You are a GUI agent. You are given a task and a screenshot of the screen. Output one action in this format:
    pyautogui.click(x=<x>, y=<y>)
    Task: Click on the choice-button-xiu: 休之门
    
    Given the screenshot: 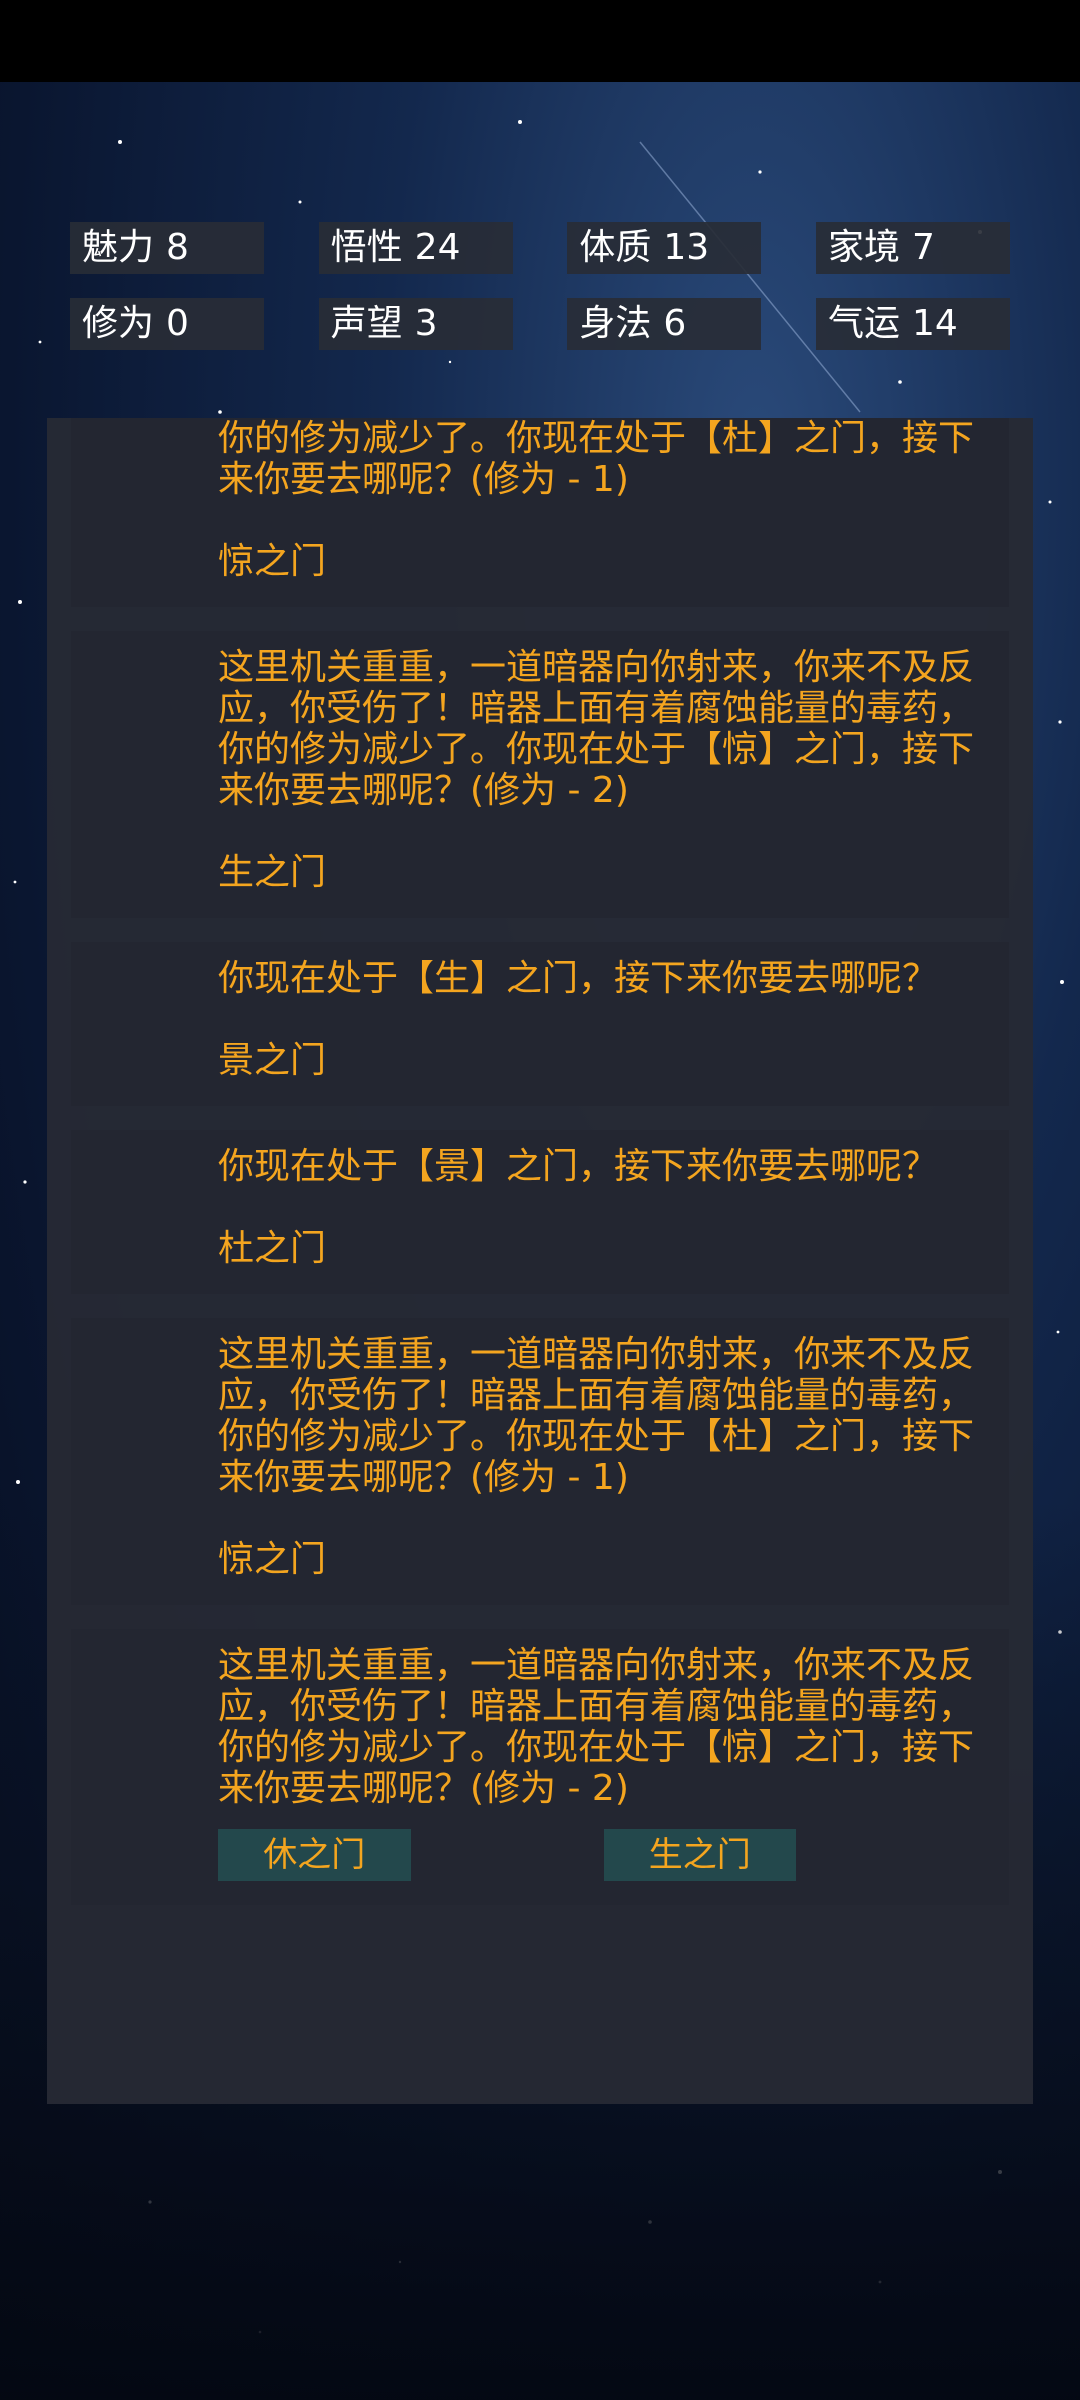 What is the action you would take?
    pyautogui.click(x=314, y=1855)
    